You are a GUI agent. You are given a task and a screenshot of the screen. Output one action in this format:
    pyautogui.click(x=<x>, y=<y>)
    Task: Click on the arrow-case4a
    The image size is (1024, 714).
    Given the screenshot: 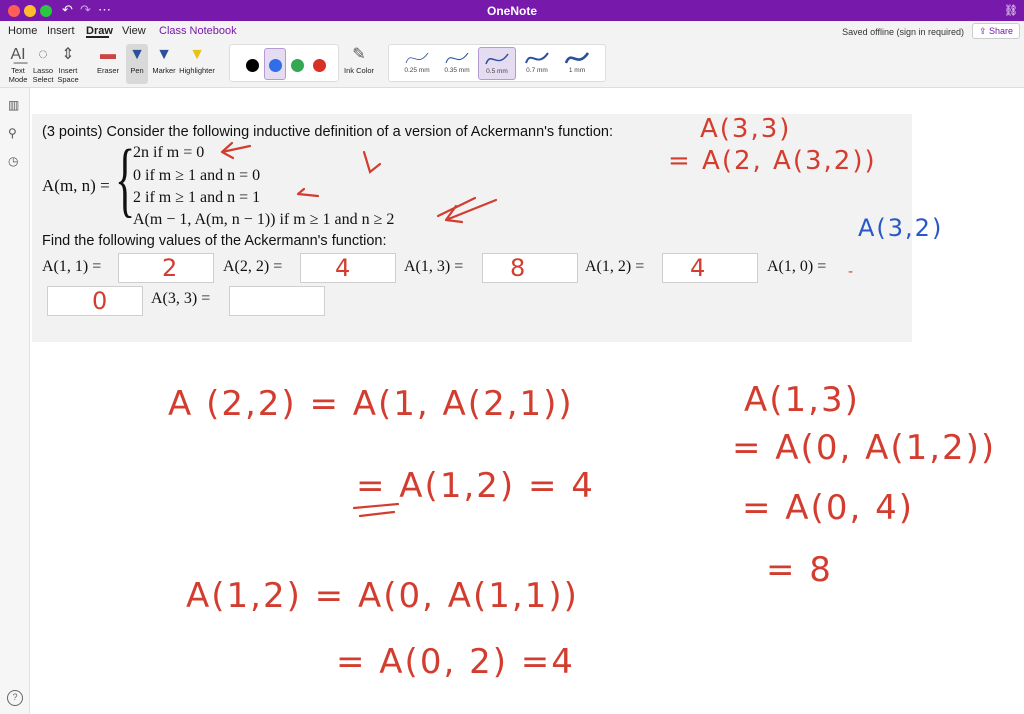 What is the action you would take?
    pyautogui.click(x=471, y=211)
    